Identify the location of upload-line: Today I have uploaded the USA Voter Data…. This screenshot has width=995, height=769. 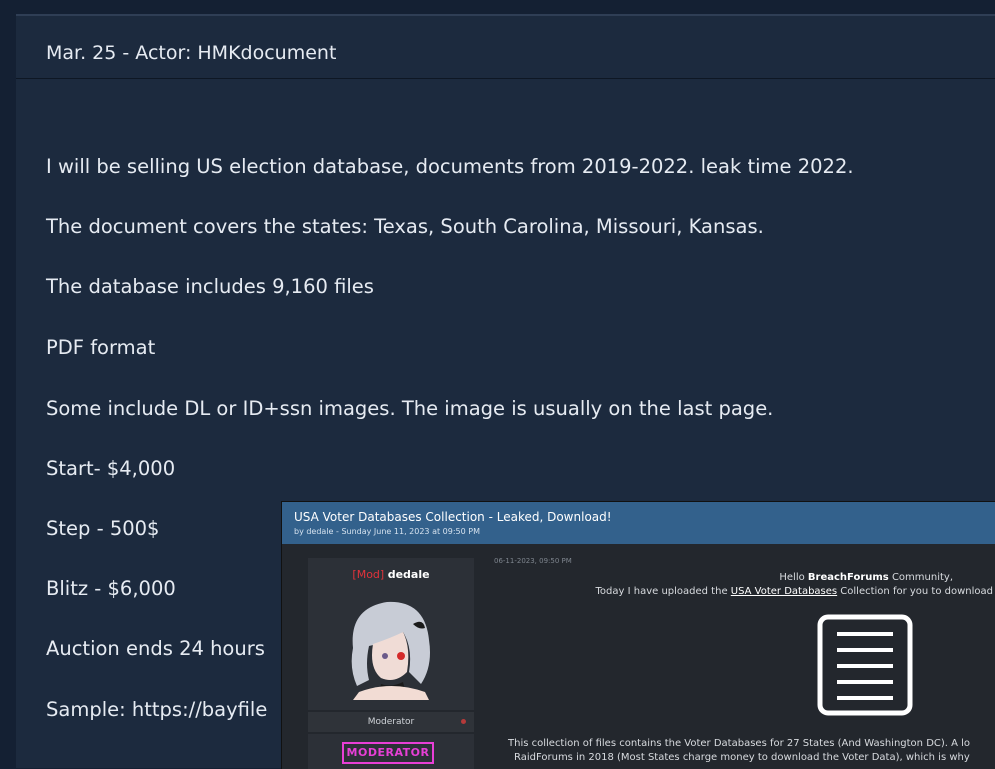
(794, 591).